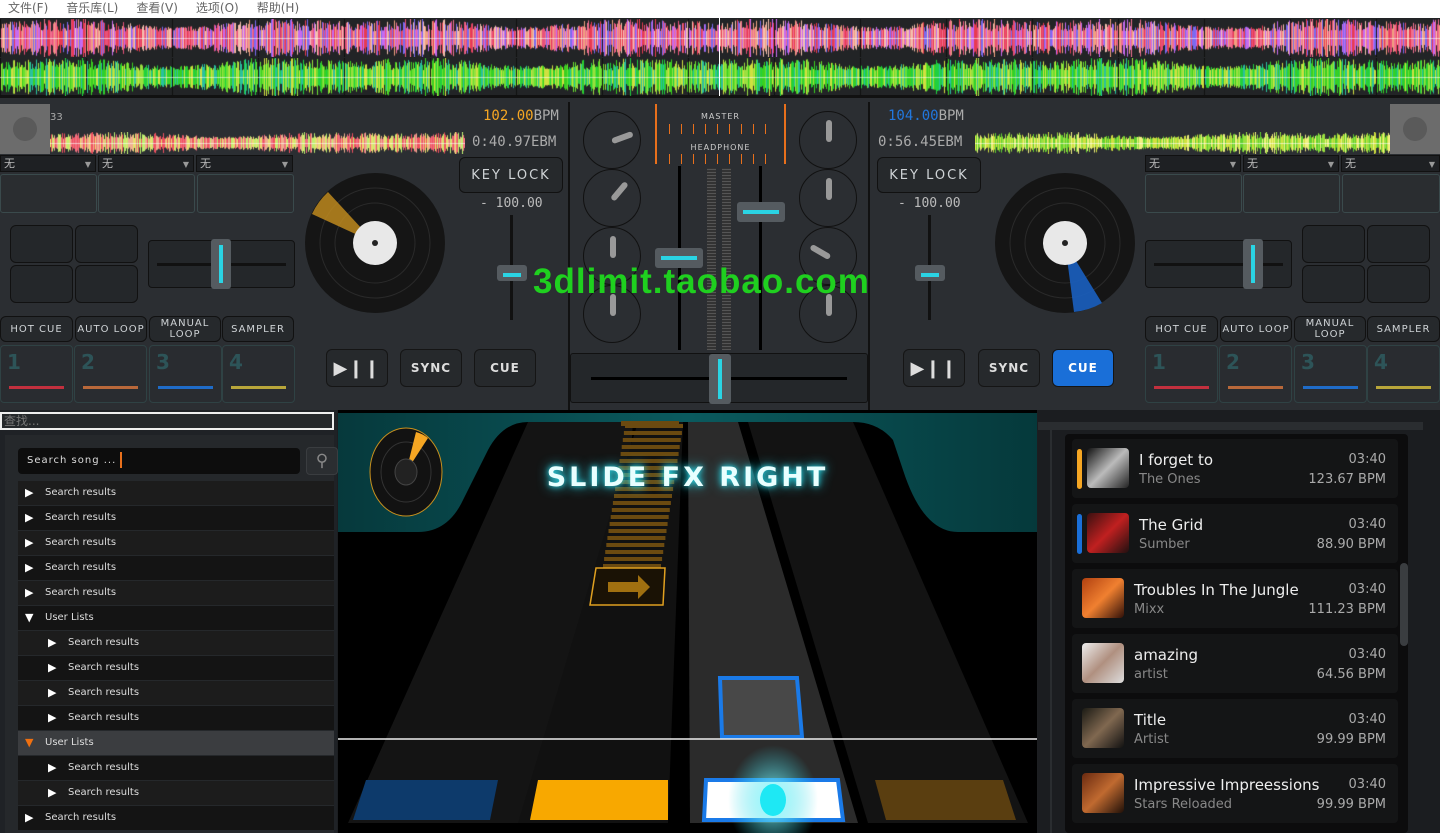 This screenshot has height=833, width=1440. What do you see at coordinates (1083, 368) in the screenshot?
I see `deck-b-cue-button: CUE` at bounding box center [1083, 368].